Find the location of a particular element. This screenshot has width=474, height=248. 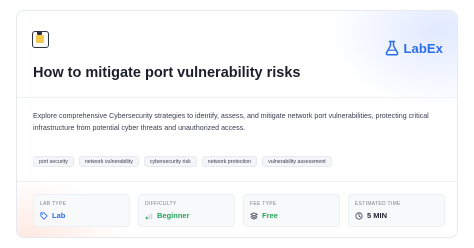

labex-logo: LabEx is located at coordinates (413, 48).